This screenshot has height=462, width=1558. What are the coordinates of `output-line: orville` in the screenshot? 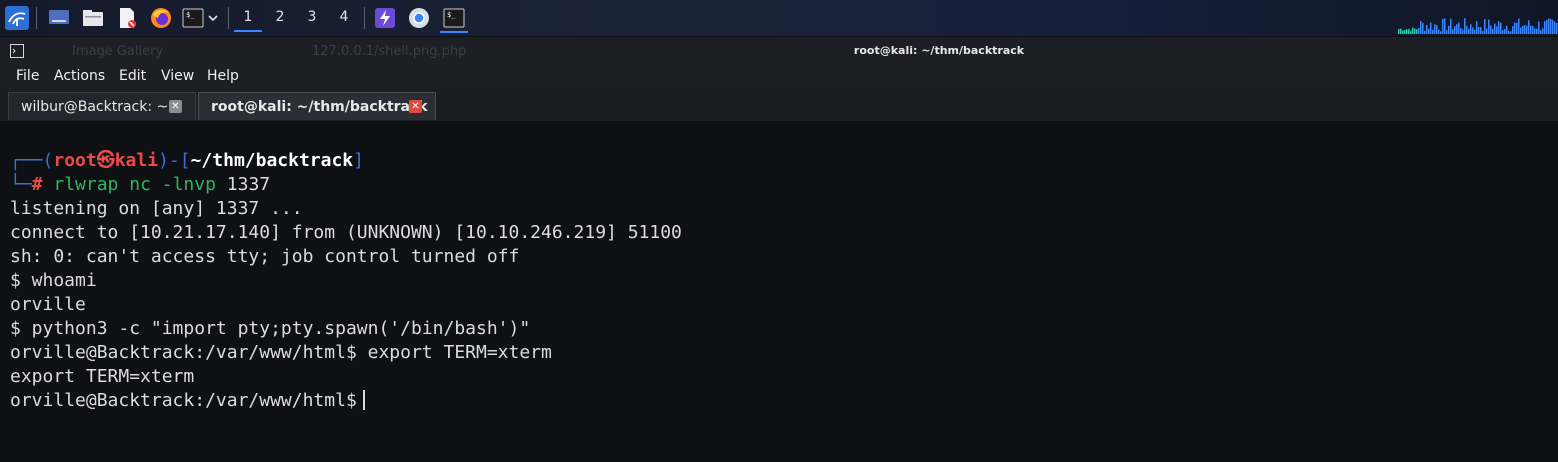 It's located at (48, 304).